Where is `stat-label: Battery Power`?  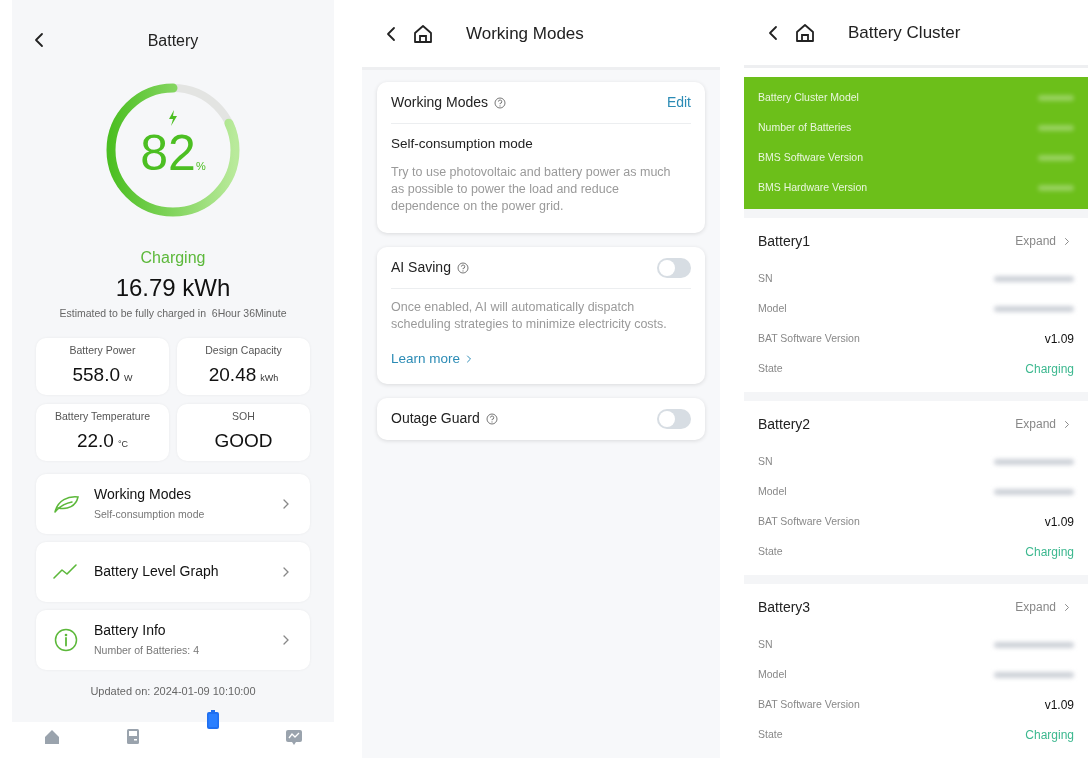 stat-label: Battery Power is located at coordinates (102, 351).